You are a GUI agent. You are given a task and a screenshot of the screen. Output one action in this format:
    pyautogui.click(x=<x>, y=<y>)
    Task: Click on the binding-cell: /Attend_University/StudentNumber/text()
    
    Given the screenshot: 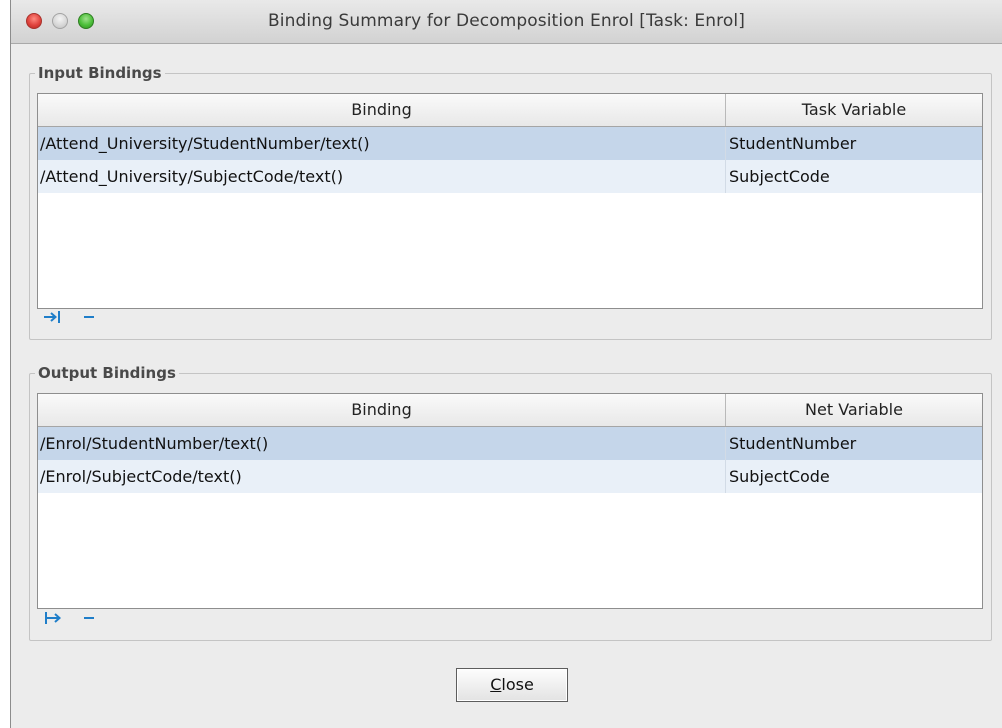 What is the action you would take?
    pyautogui.click(x=382, y=143)
    